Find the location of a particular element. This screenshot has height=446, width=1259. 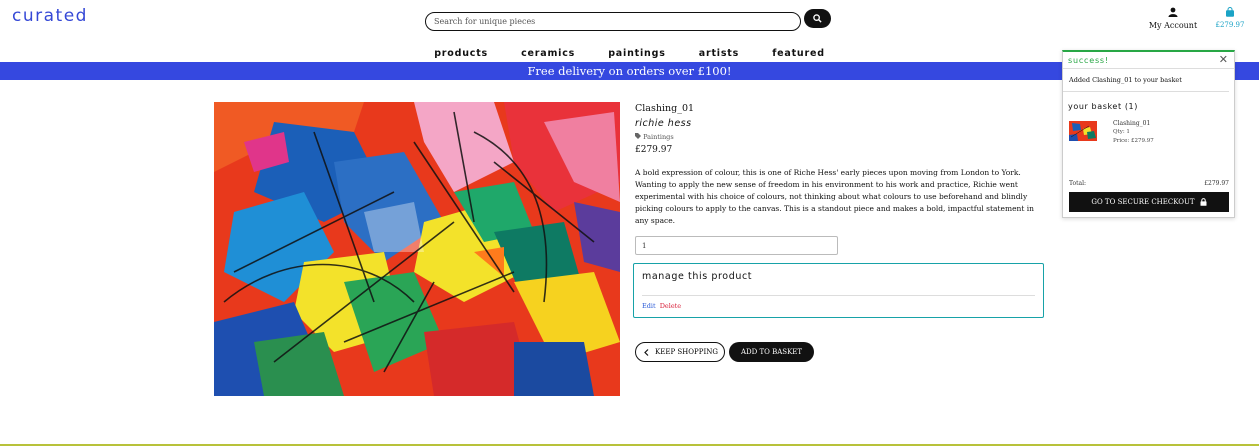

basket-item-info: Clashing_01 Qty: 1 Price: £279.97 is located at coordinates (1133, 132).